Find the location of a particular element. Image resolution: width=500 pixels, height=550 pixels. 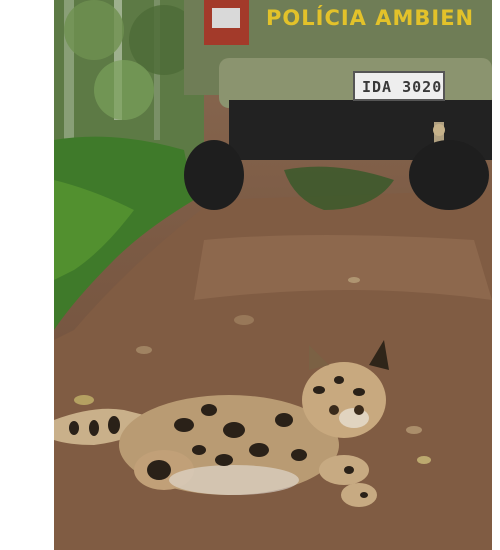

license-plate-text: IDA 3020 is located at coordinates (402, 87).